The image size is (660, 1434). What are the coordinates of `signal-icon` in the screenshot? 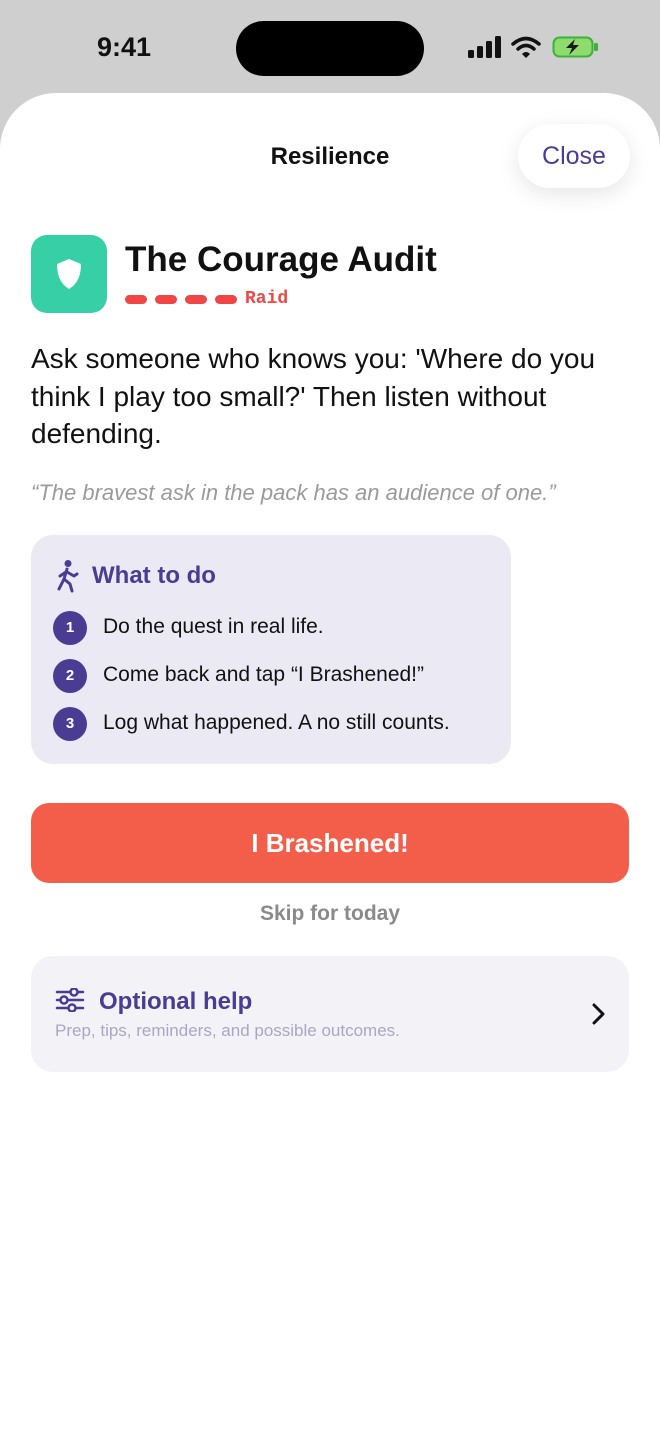 It's located at (484, 47).